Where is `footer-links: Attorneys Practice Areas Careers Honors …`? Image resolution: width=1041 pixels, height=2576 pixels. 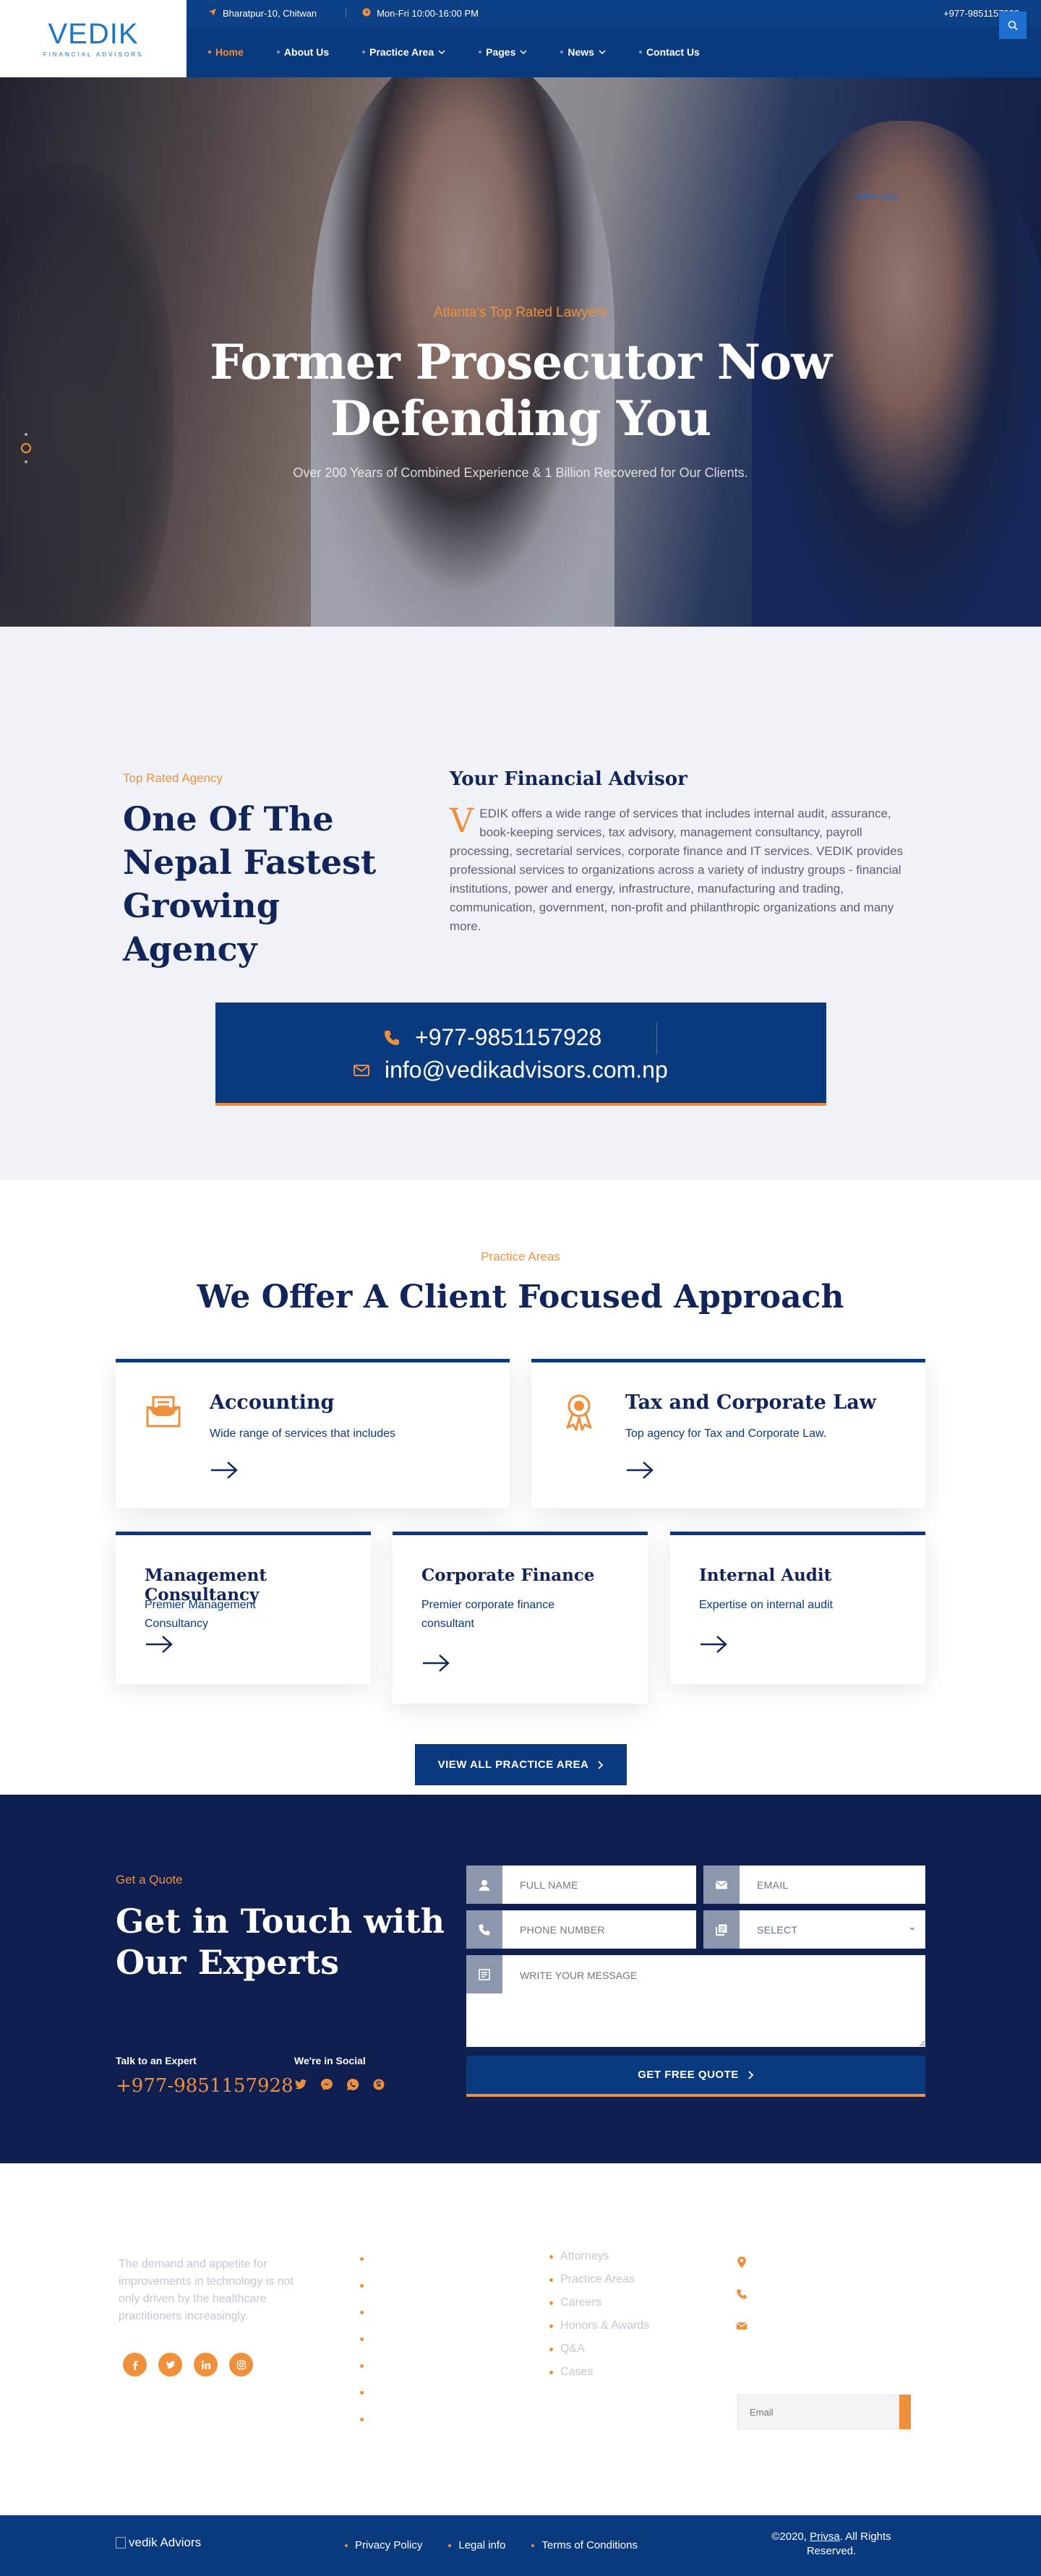
footer-links: Attorneys Practice Areas Careers Honors … is located at coordinates (599, 2315).